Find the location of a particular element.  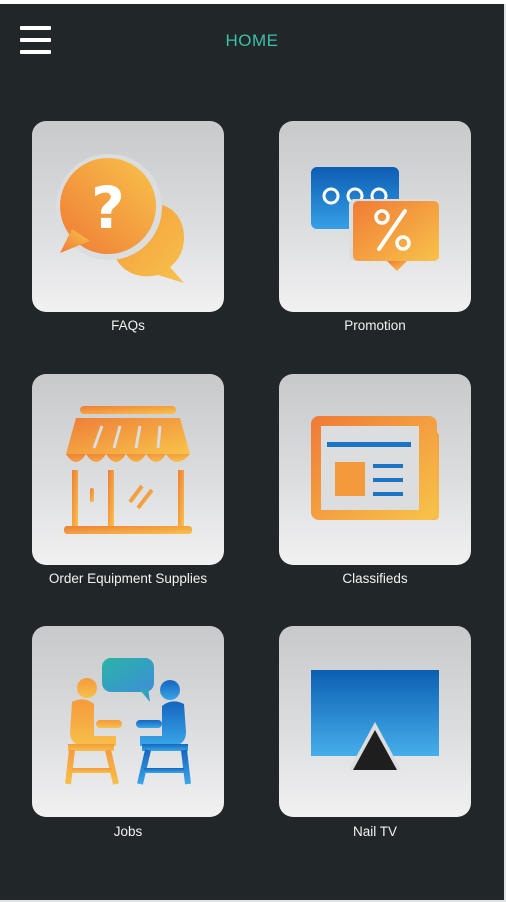

tile-order-equipment-supplies is located at coordinates (128, 469).